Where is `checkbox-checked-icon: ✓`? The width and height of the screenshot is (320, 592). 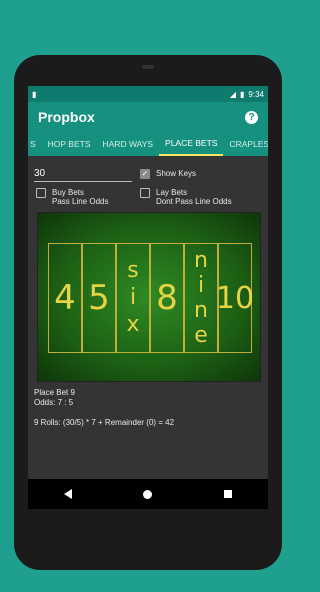
checkbox-checked-icon: ✓ is located at coordinates (145, 174).